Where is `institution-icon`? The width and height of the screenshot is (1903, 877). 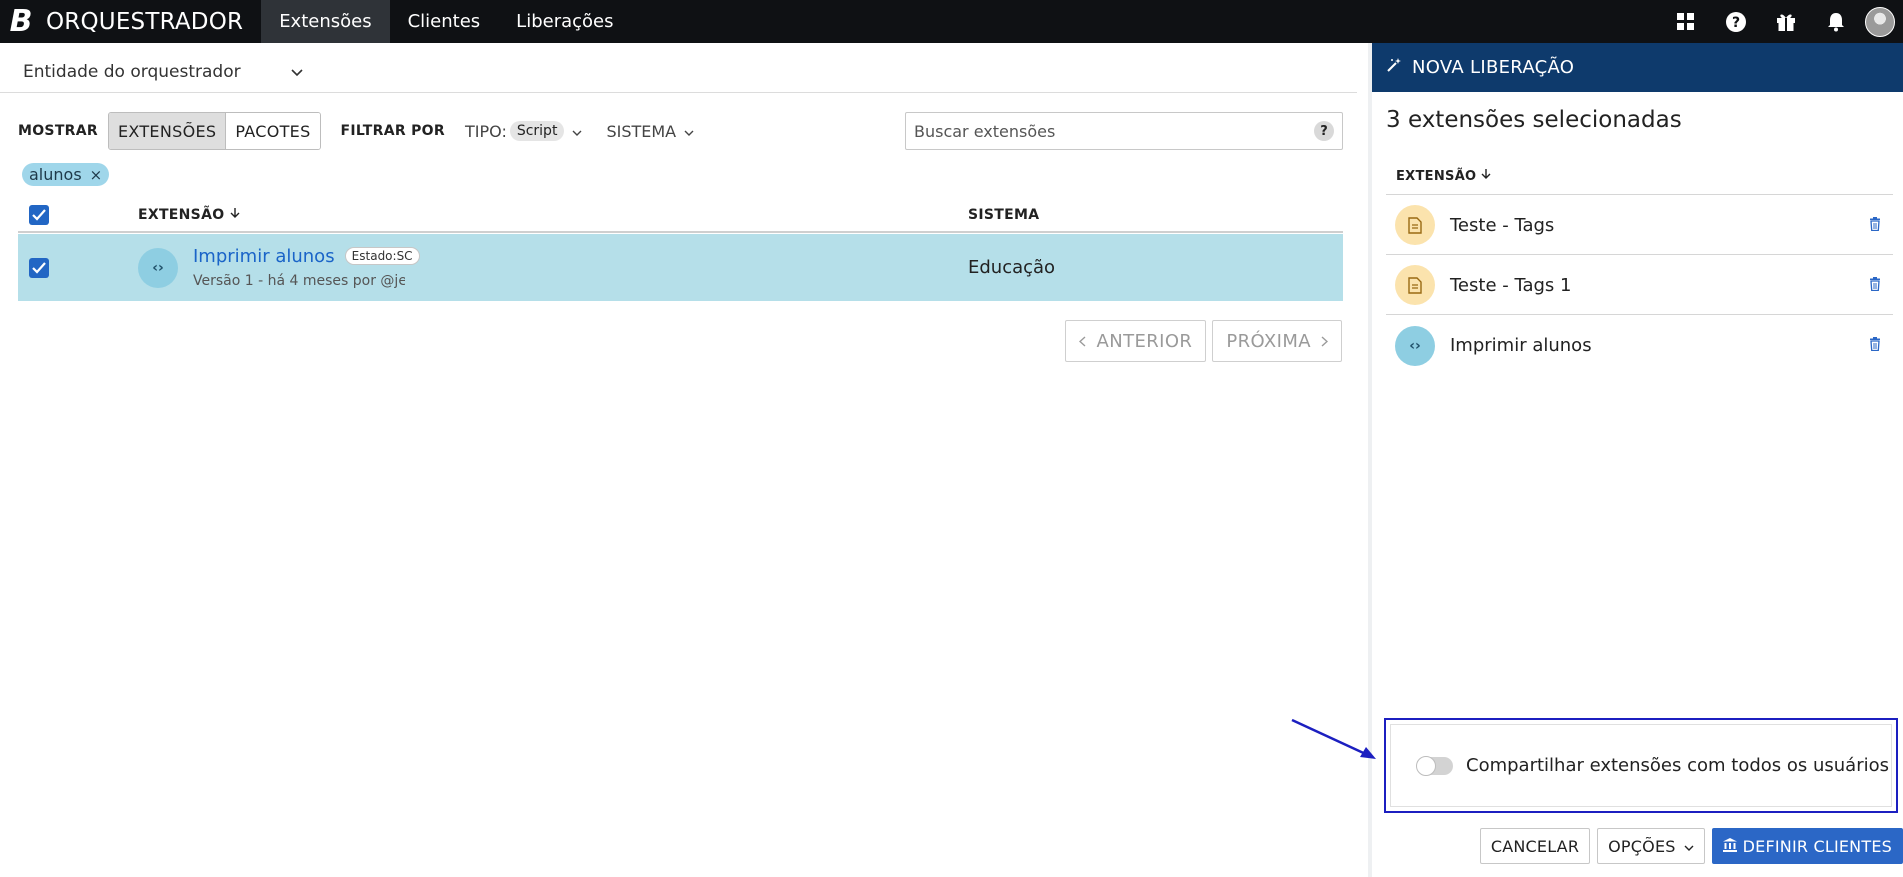 institution-icon is located at coordinates (1729, 846).